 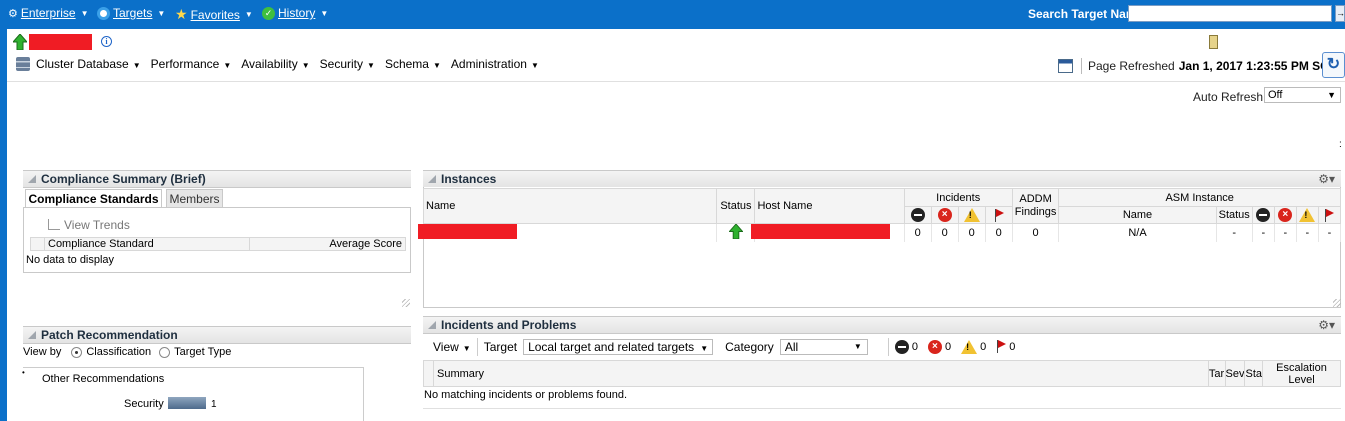 I want to click on target-label: Target, so click(x=500, y=346).